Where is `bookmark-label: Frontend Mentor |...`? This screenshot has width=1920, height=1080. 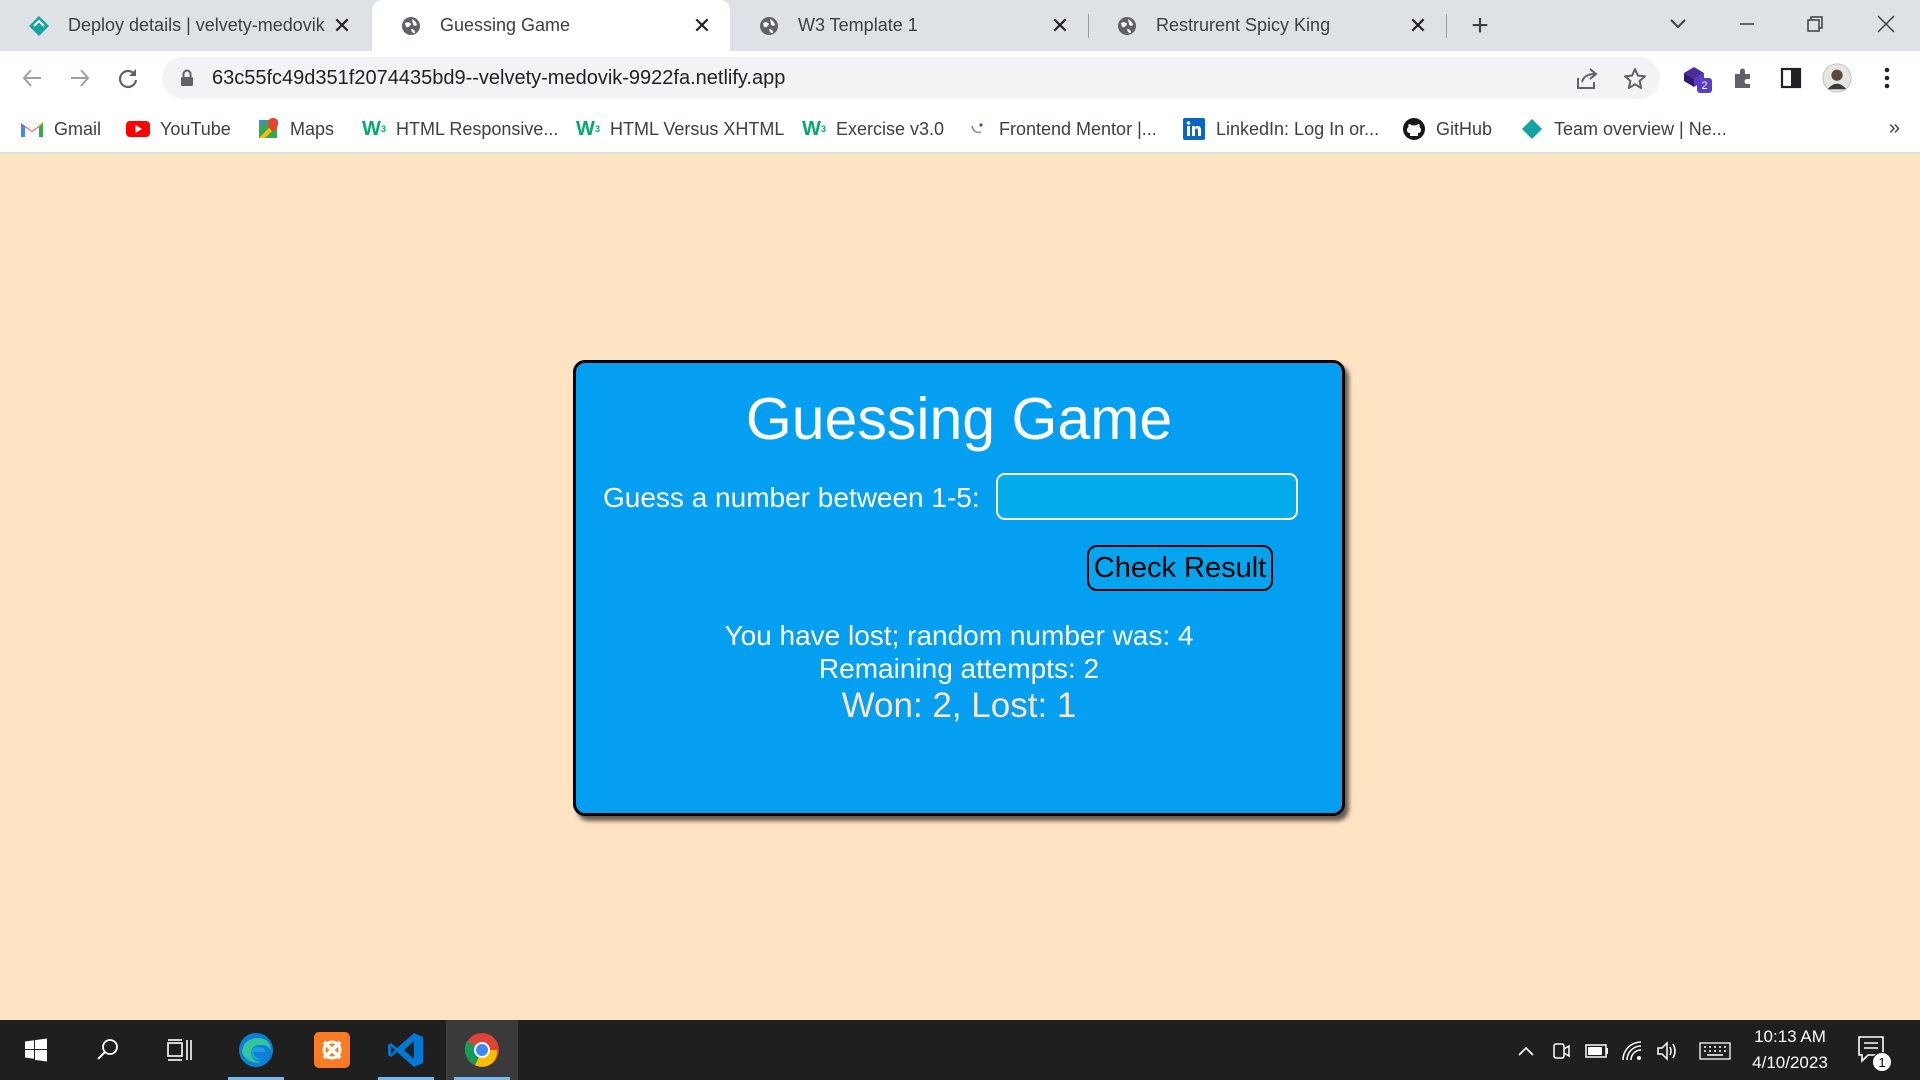 bookmark-label: Frontend Mentor |... is located at coordinates (1078, 128).